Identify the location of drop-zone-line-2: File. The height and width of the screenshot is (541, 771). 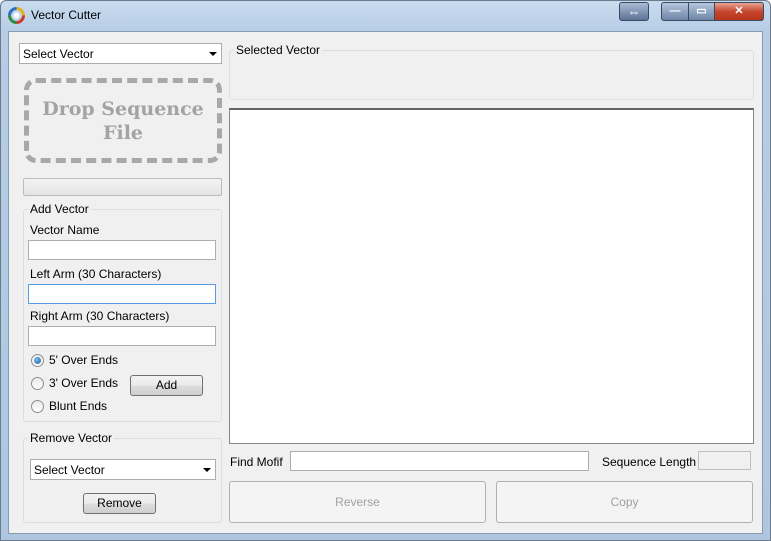
(122, 132).